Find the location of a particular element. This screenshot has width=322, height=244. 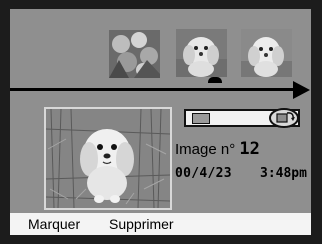

thumbnail-flowers is located at coordinates (134, 54).